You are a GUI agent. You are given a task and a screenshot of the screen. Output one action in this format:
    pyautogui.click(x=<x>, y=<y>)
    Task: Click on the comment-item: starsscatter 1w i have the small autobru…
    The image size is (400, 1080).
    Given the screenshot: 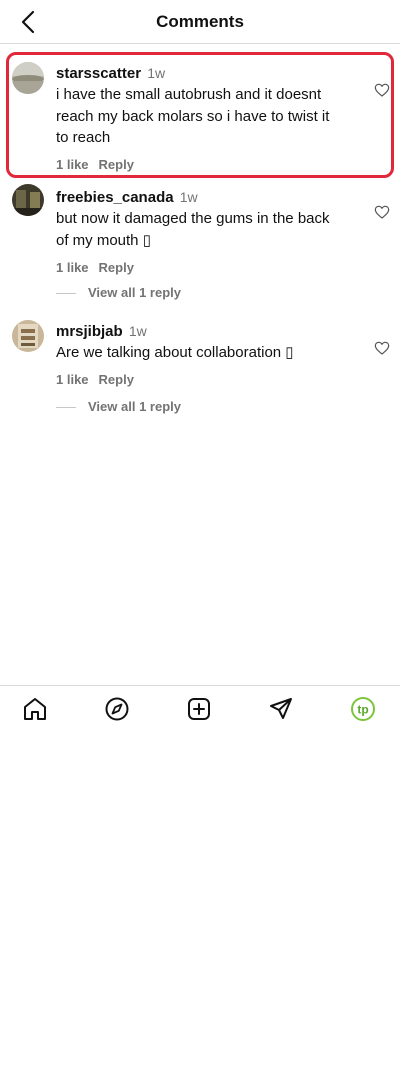 What is the action you would take?
    pyautogui.click(x=200, y=116)
    